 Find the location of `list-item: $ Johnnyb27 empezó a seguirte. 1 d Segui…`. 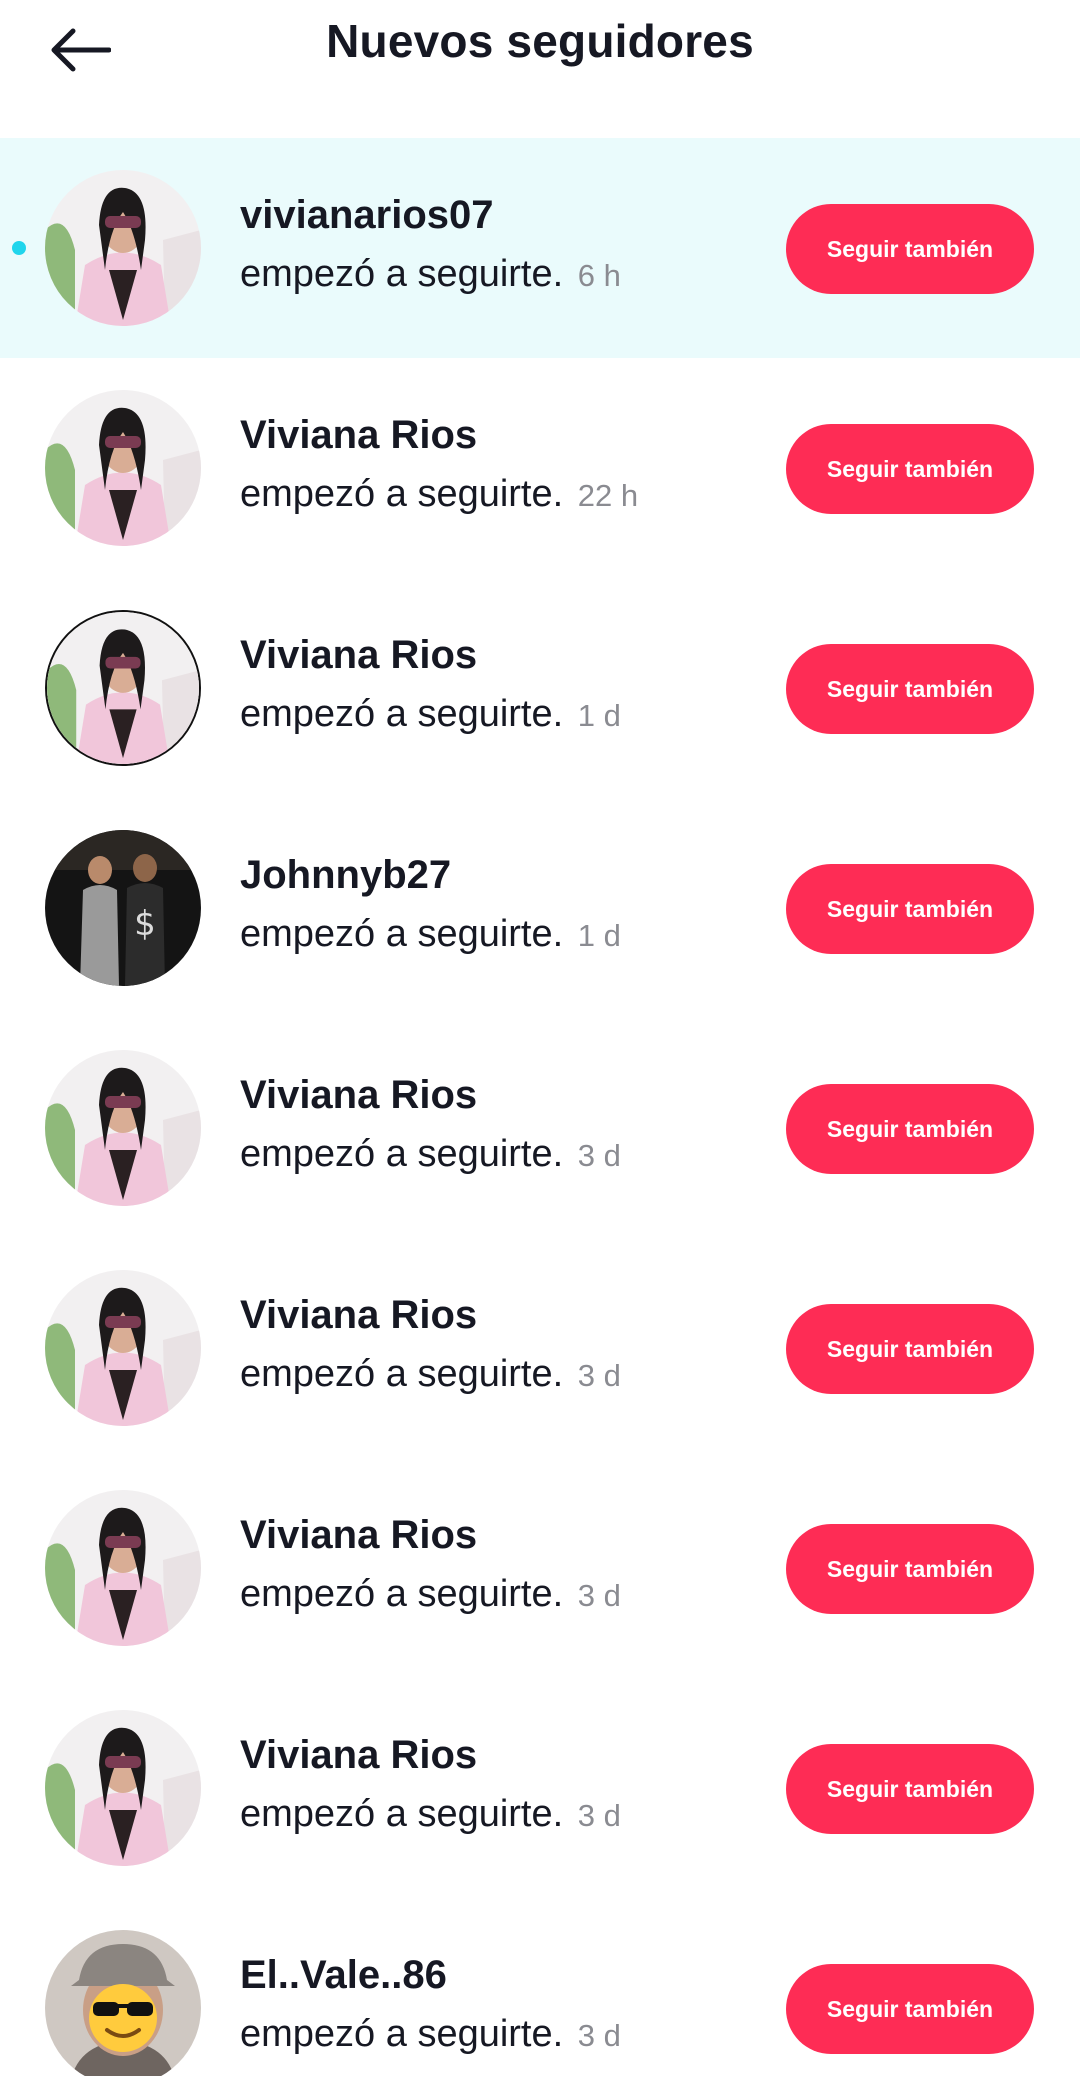

list-item: $ Johnnyb27 empezó a seguirte. 1 d Segui… is located at coordinates (540, 908).